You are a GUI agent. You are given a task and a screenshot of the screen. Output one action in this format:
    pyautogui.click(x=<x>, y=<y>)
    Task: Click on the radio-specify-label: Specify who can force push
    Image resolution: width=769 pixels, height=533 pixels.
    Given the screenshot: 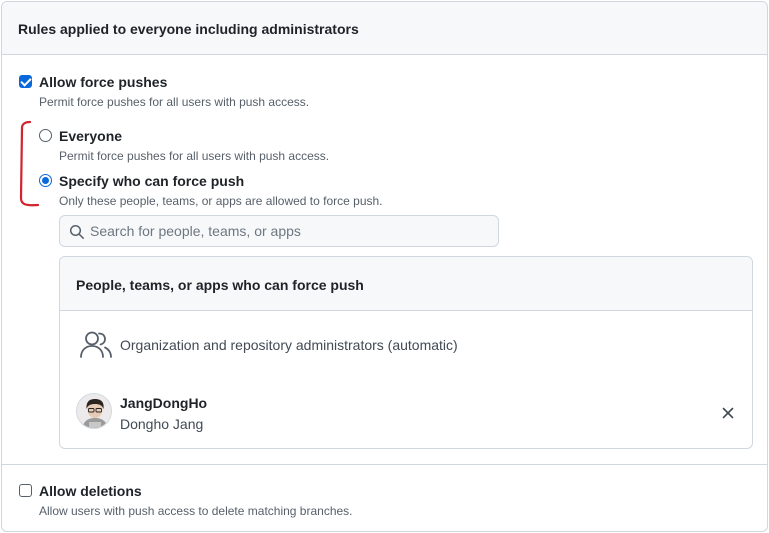 What is the action you would take?
    pyautogui.click(x=151, y=181)
    